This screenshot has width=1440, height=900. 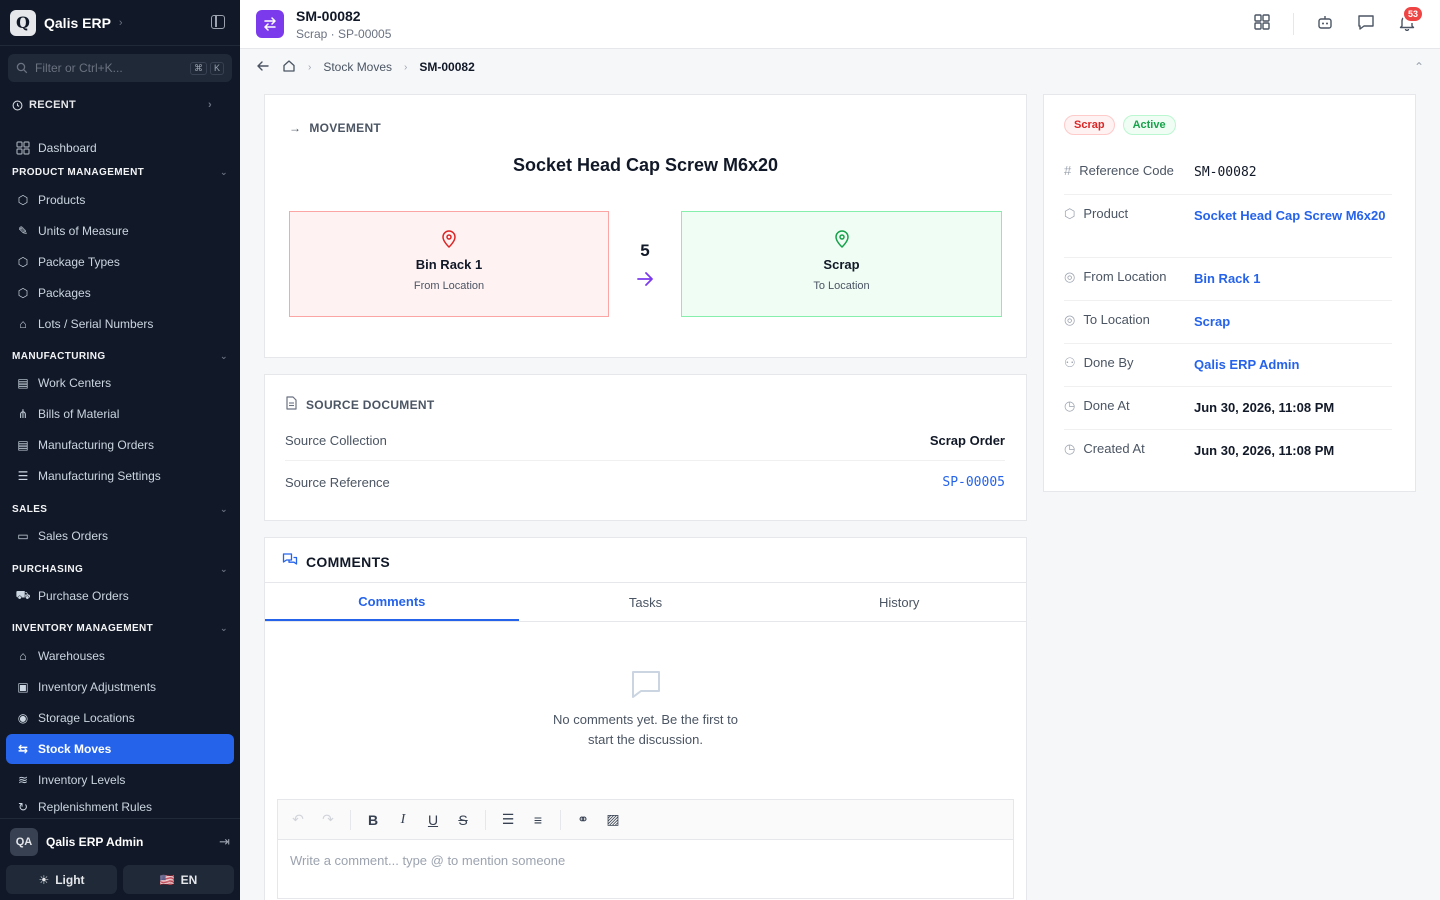 I want to click on undo-icon: ↶, so click(x=298, y=819).